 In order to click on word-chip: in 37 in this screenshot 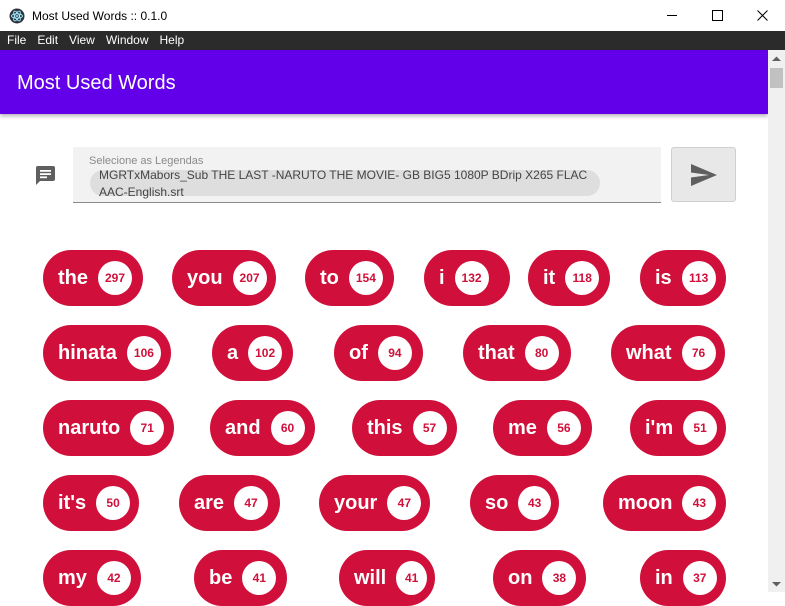, I will do `click(683, 578)`.